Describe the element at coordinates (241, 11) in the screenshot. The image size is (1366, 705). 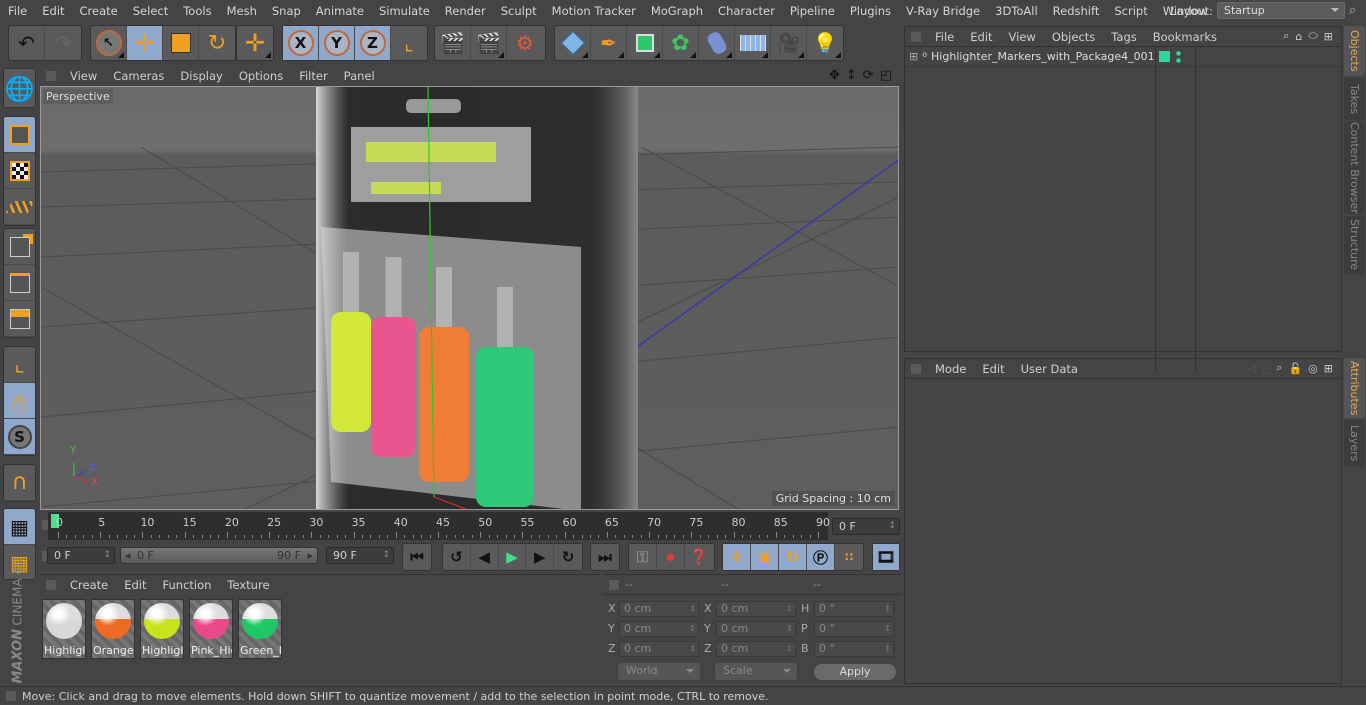
I see `menu-mesh: Mesh` at that location.